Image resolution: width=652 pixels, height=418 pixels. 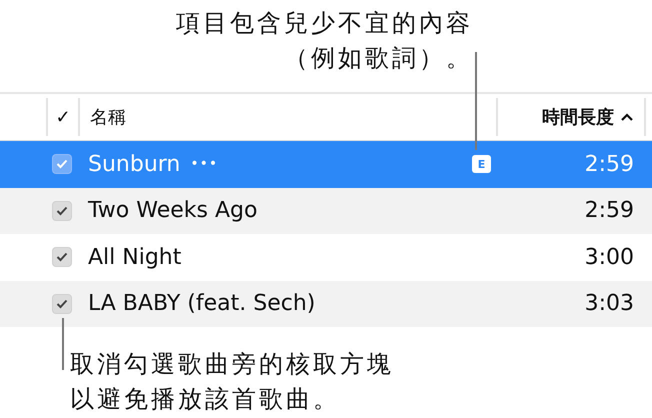 I want to click on song-duration: 3:03, so click(x=609, y=303).